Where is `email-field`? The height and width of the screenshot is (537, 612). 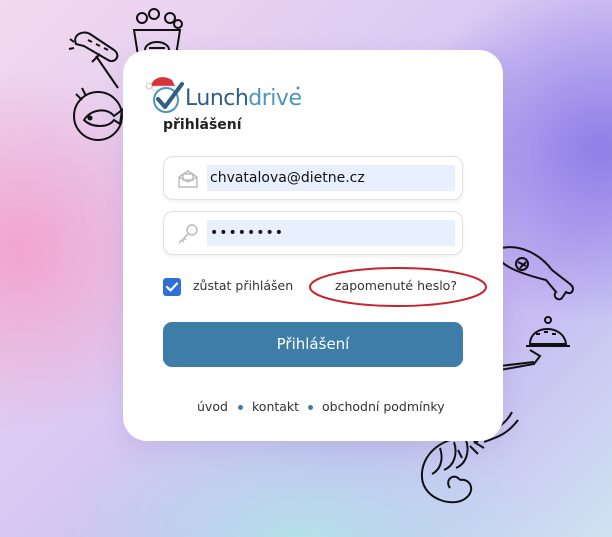
email-field is located at coordinates (313, 178).